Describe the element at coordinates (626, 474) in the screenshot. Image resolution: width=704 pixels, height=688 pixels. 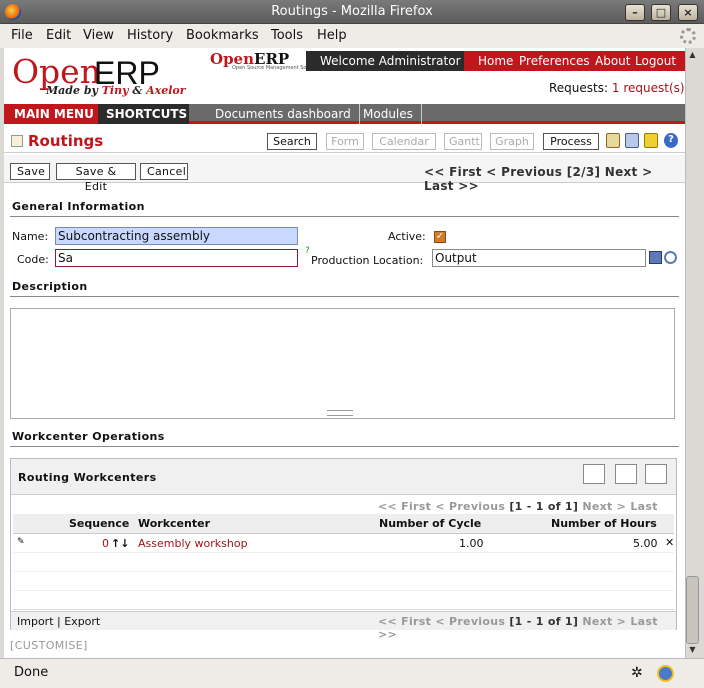
I see `print-grid-icon` at that location.